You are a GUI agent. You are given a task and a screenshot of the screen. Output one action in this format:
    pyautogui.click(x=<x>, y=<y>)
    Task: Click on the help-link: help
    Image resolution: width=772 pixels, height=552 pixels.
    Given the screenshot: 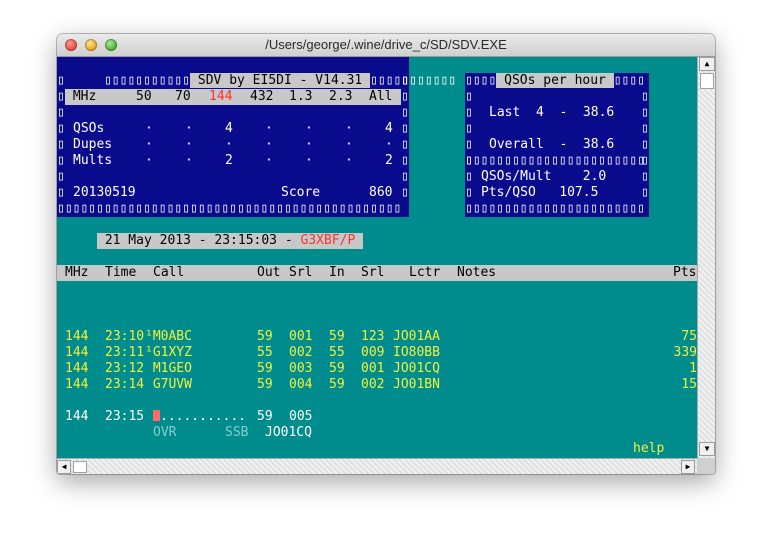 What is the action you would take?
    pyautogui.click(x=648, y=449)
    